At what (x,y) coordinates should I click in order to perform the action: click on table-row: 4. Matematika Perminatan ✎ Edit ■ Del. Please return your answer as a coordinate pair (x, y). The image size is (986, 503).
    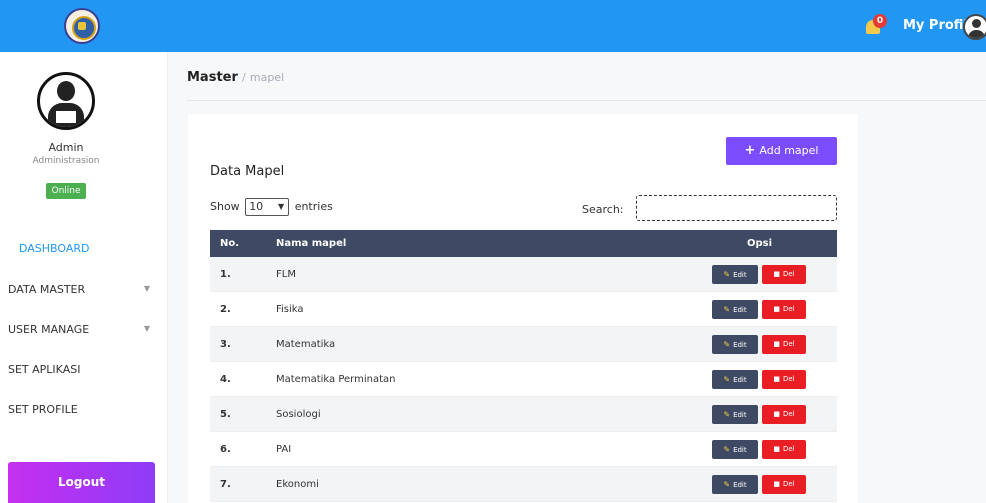
    Looking at the image, I should click on (523, 379).